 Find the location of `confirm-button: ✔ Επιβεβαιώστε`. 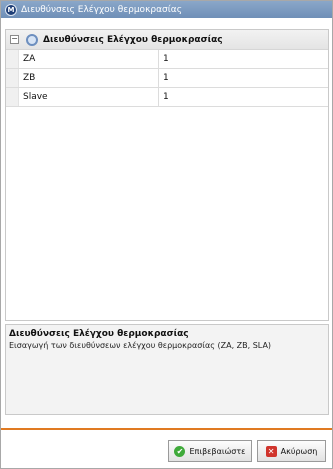

confirm-button: ✔ Επιβεβαιώστε is located at coordinates (210, 451).